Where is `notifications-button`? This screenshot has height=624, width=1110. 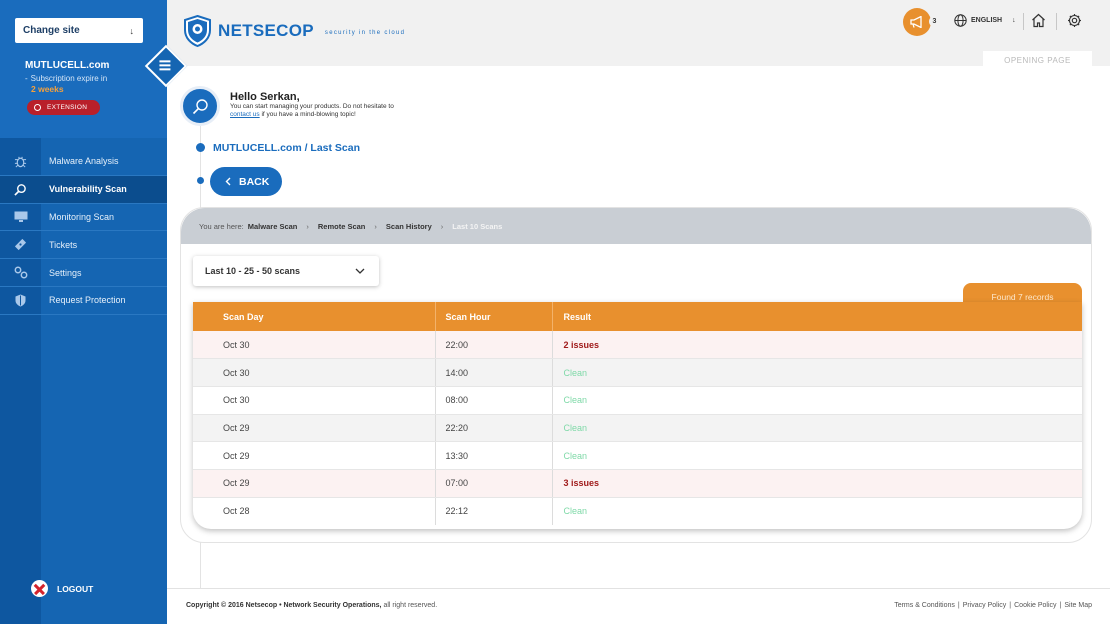 notifications-button is located at coordinates (917, 22).